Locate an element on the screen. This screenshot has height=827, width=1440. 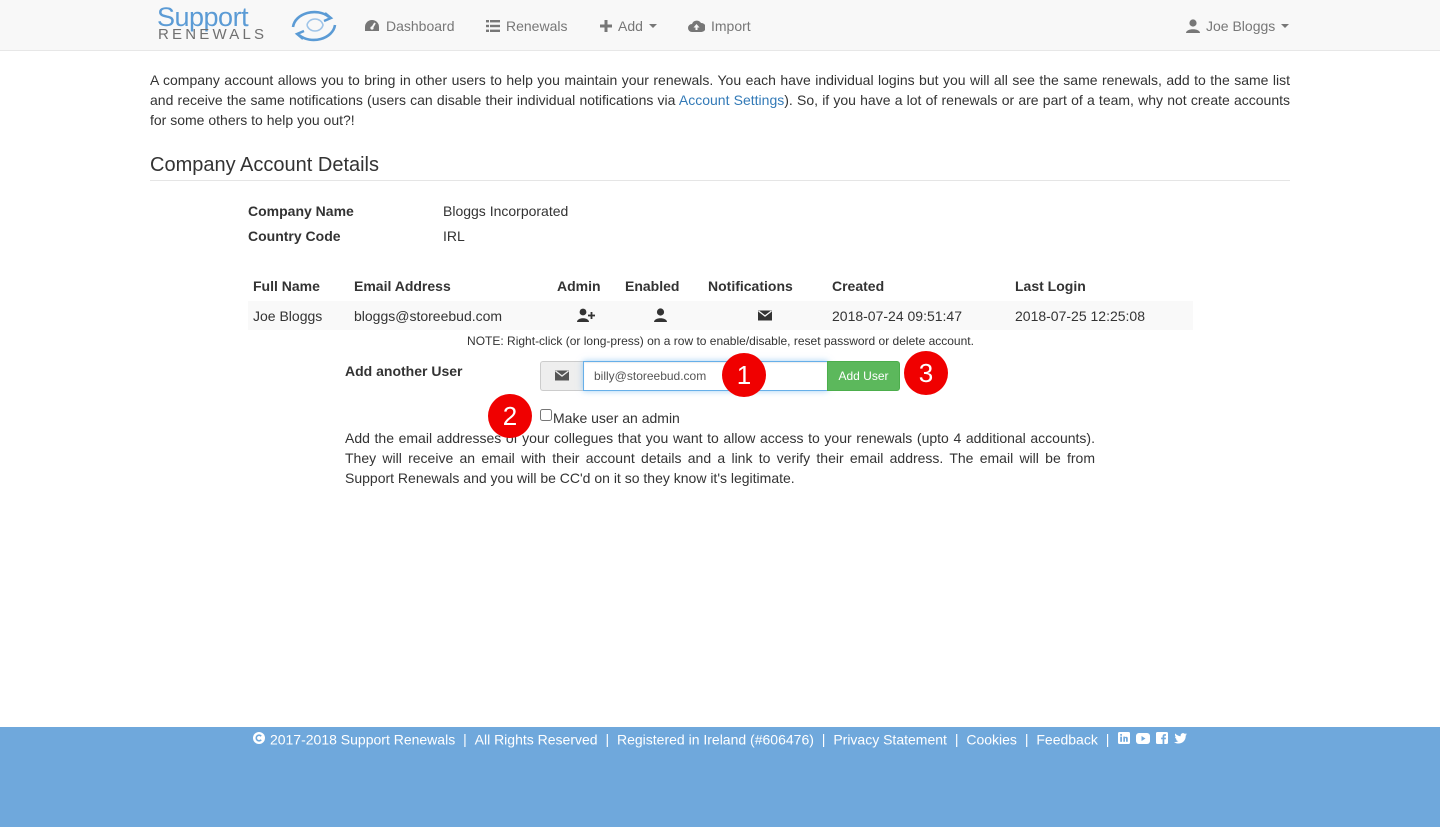
youtube-icon is located at coordinates (1143, 739).